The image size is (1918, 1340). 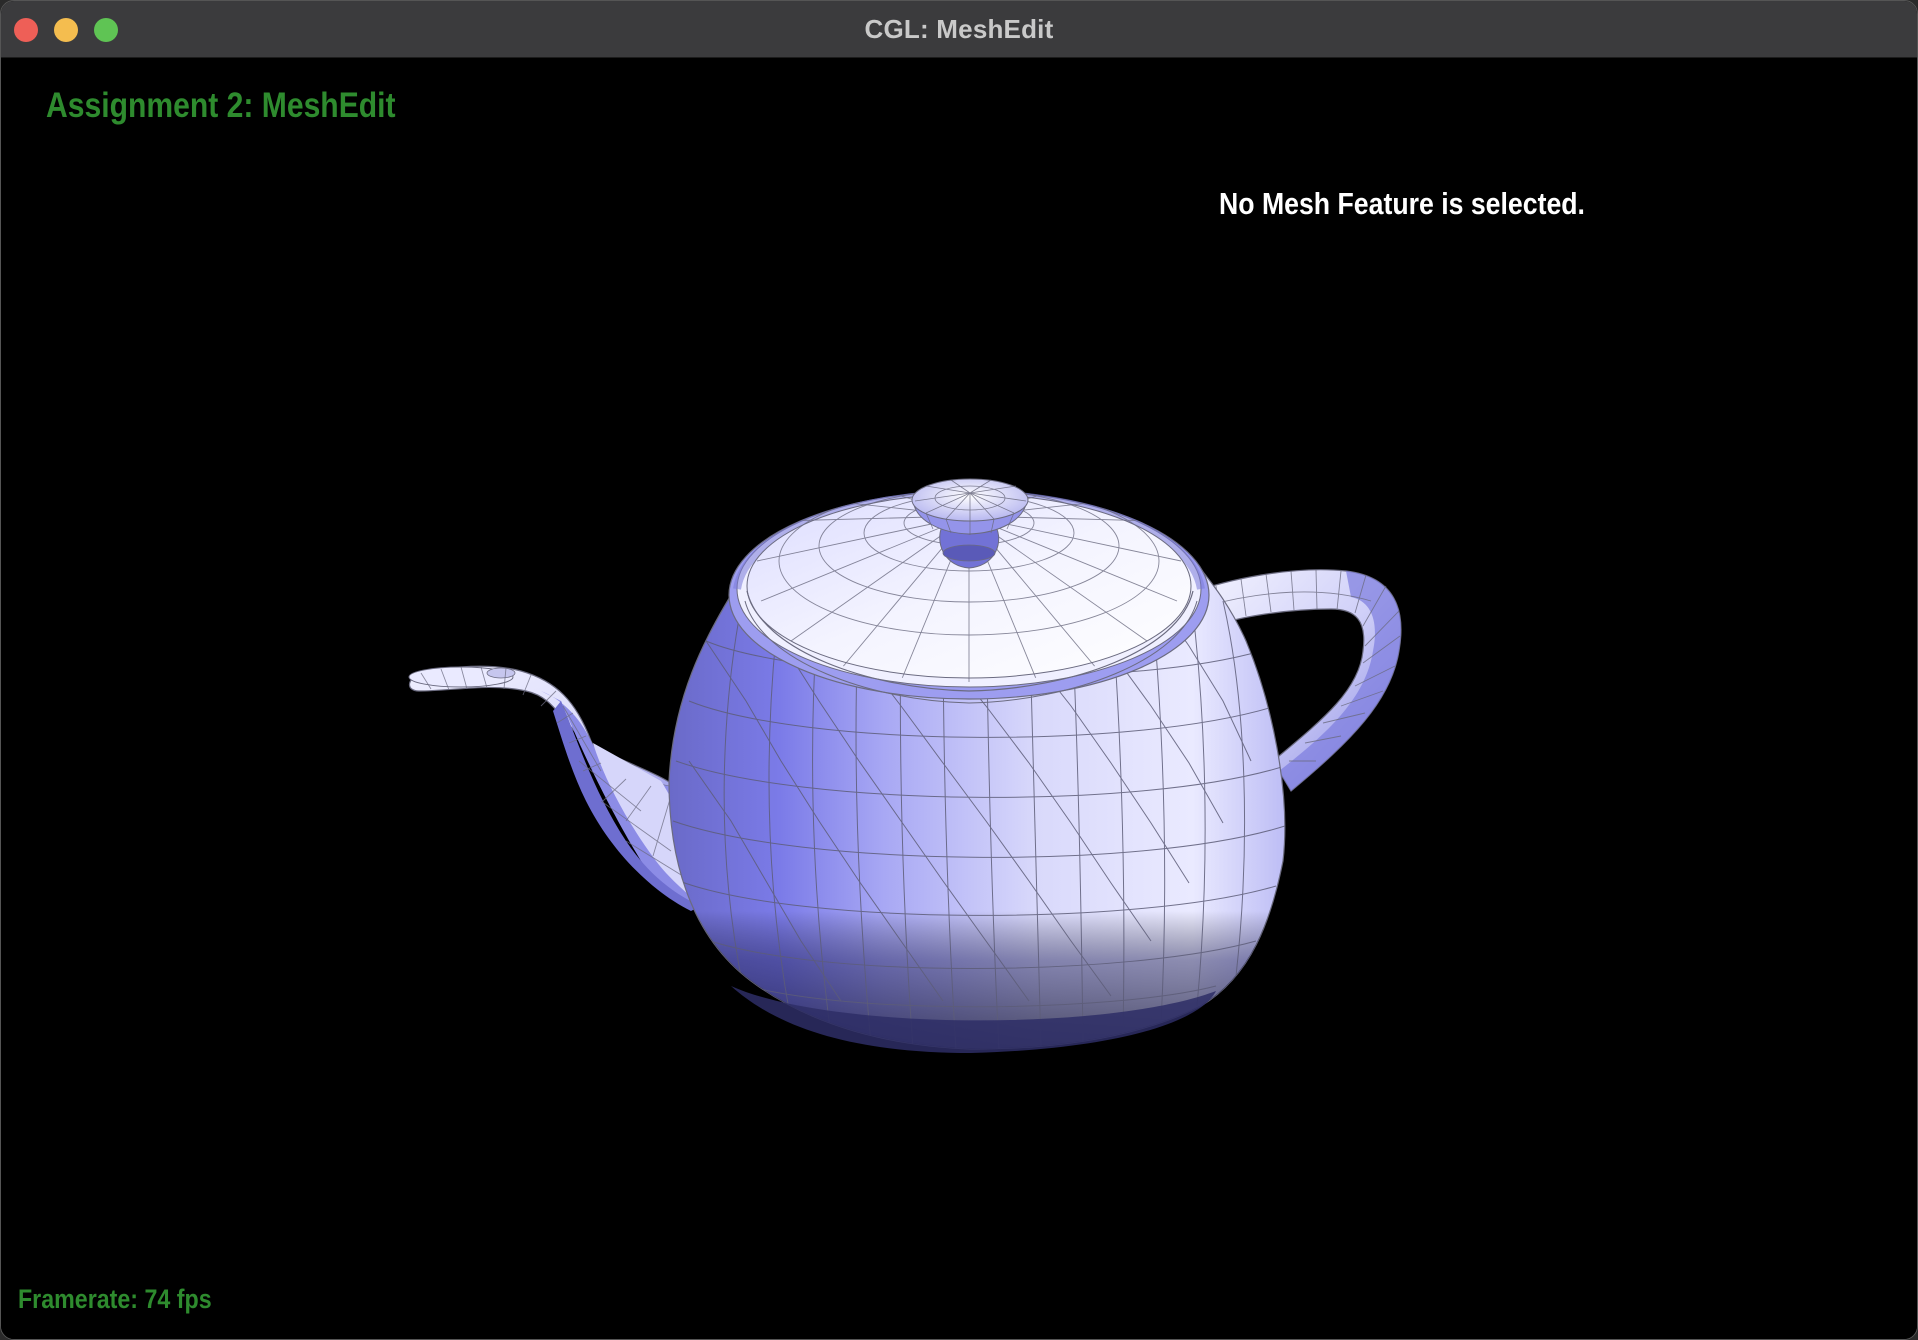 I want to click on assignment-title: Assignment 2: MeshEdit, so click(x=221, y=105).